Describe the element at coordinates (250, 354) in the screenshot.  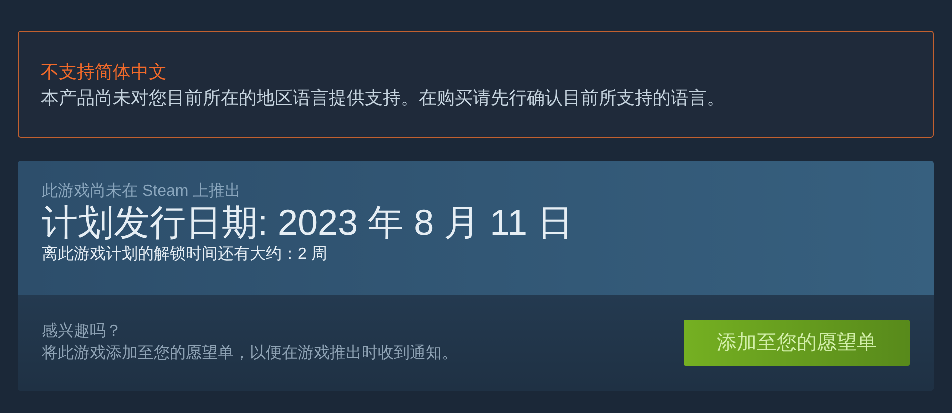
I see `wishlist-description: 将此游戏添加至您的愿望单，以便在游戏推出时收到通知。` at that location.